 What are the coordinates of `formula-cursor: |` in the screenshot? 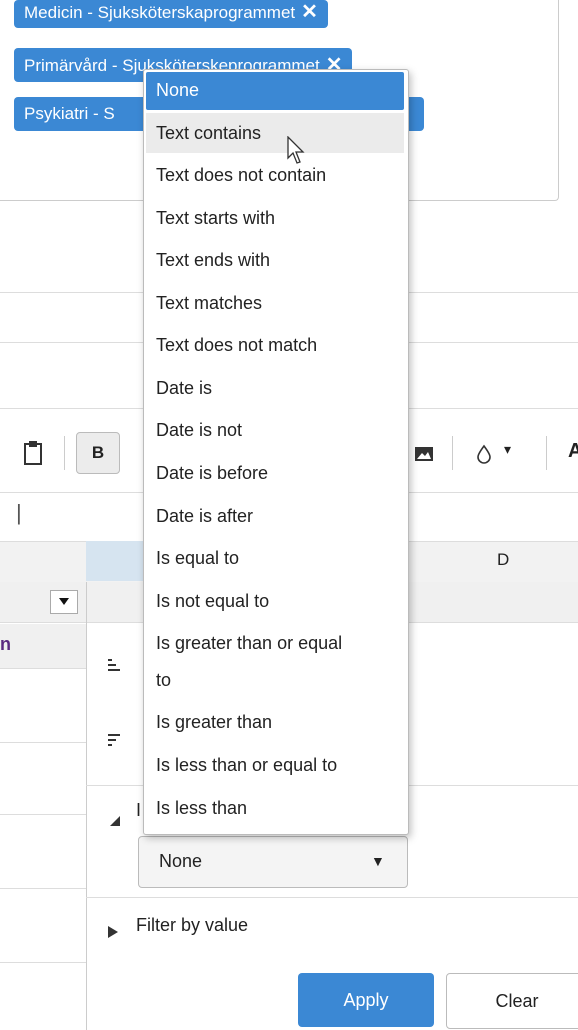 It's located at (19, 513).